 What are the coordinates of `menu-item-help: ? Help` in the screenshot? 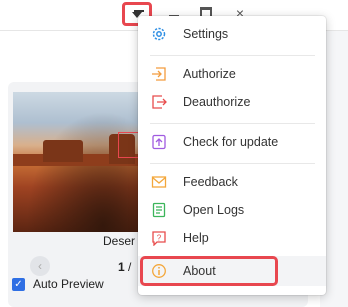 It's located at (232, 238).